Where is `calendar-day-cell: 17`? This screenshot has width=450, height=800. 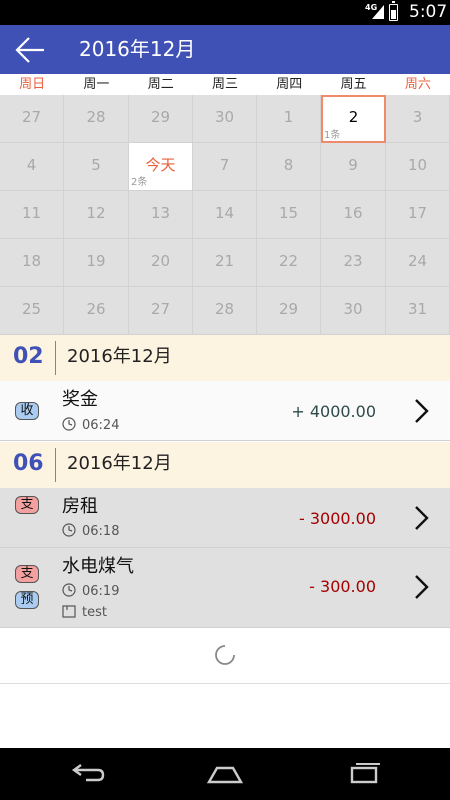 calendar-day-cell: 17 is located at coordinates (418, 215).